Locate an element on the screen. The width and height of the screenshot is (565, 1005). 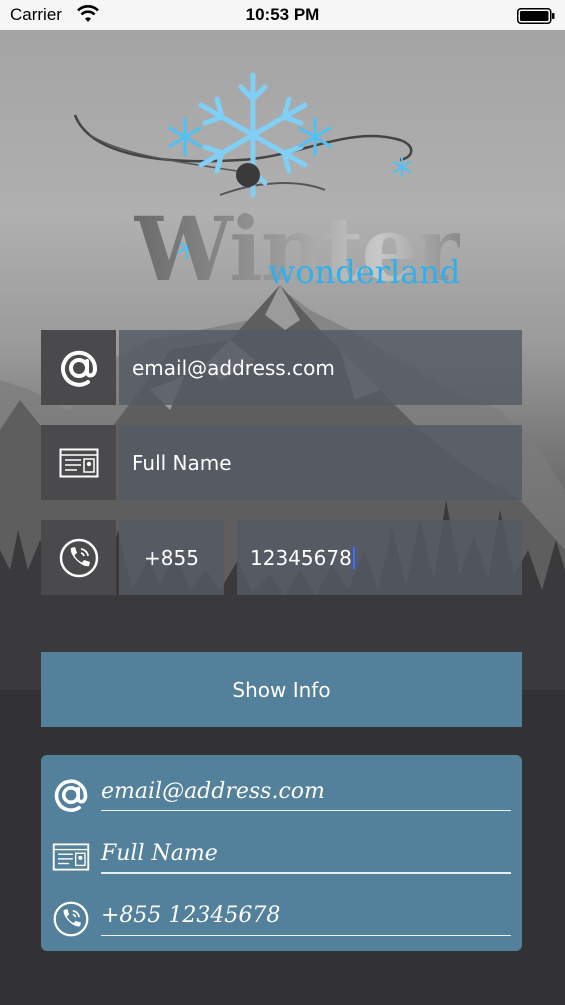
phone-row: +855 12345678 is located at coordinates (281, 557).